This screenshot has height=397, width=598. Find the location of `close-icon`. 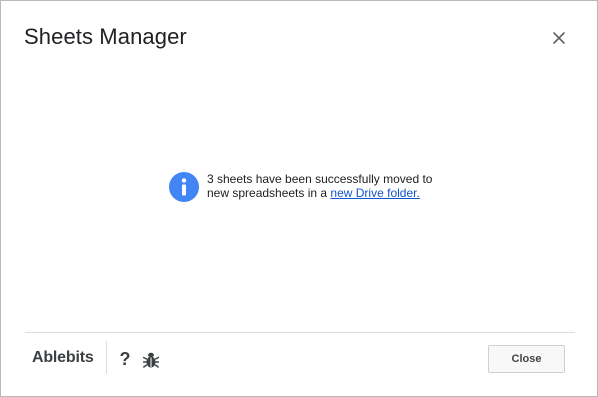

close-icon is located at coordinates (559, 38).